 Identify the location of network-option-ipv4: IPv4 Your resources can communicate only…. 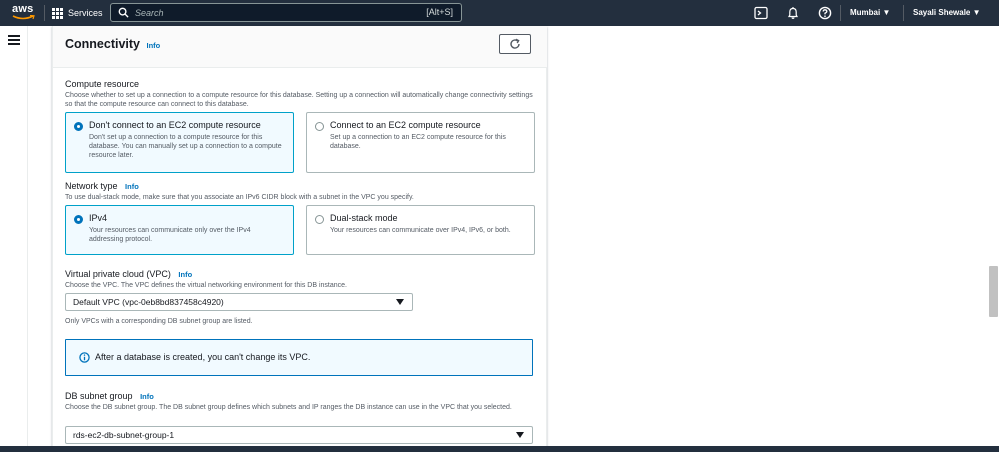
(179, 230).